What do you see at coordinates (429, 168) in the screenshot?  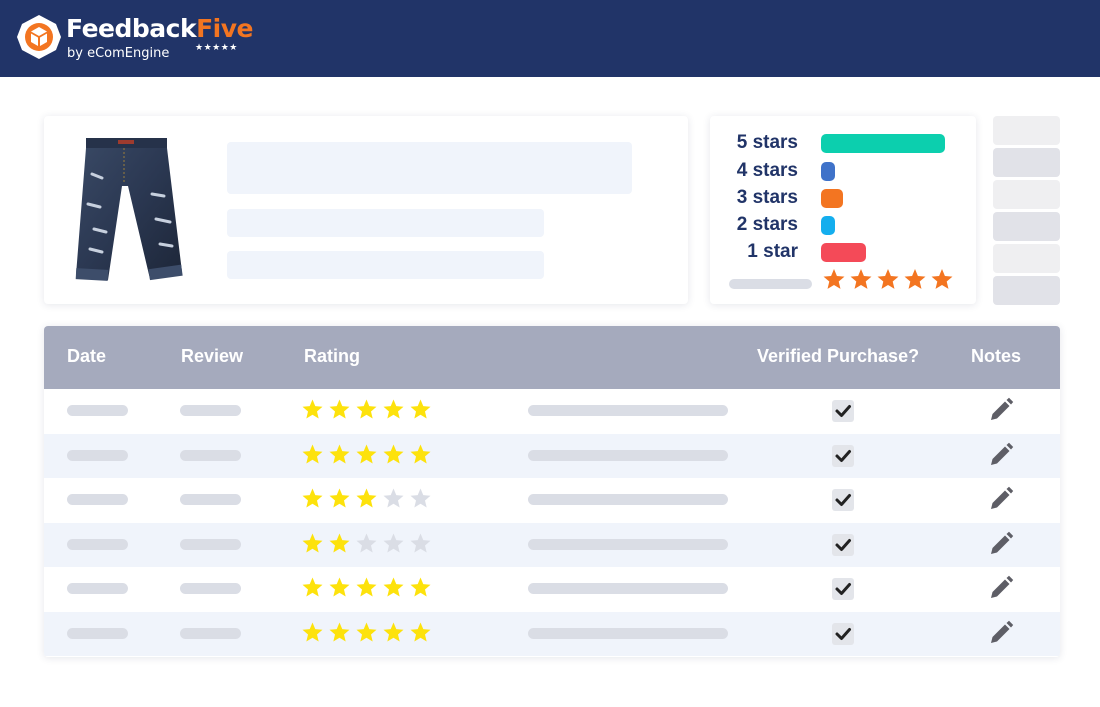 I see `product-title-placeholder` at bounding box center [429, 168].